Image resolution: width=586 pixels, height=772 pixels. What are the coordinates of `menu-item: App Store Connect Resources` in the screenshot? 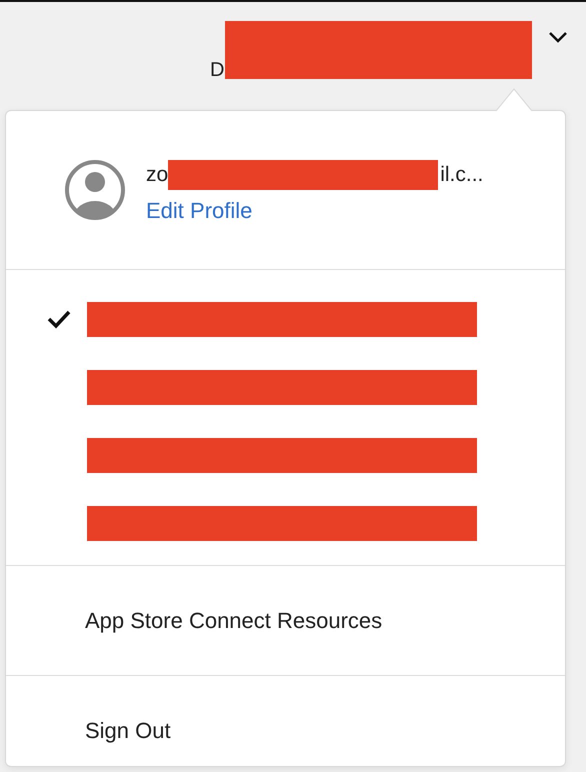 It's located at (285, 621).